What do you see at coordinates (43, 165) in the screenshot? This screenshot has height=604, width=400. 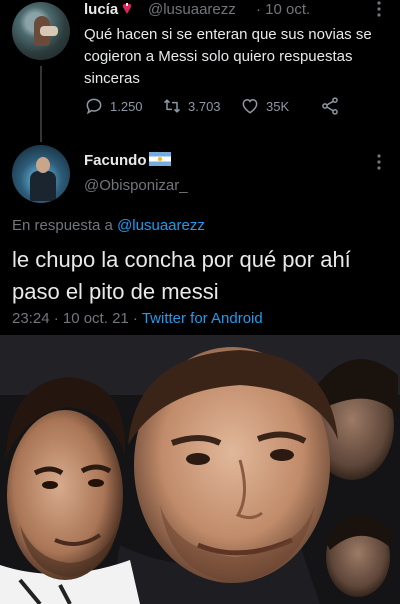 I see `avatar-figure-head` at bounding box center [43, 165].